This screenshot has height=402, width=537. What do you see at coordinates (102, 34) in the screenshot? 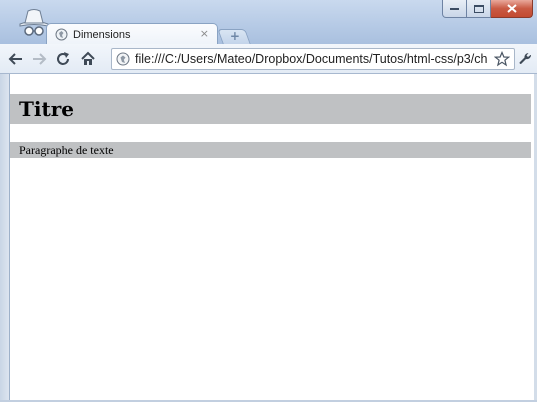
I see `tab-title: Dimensions` at bounding box center [102, 34].